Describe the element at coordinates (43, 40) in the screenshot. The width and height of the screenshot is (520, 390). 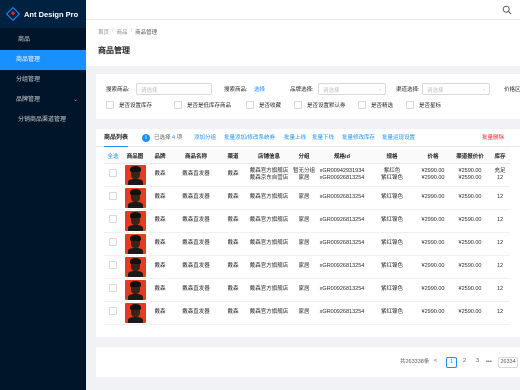
I see `sidebar-item-goods: 商品` at that location.